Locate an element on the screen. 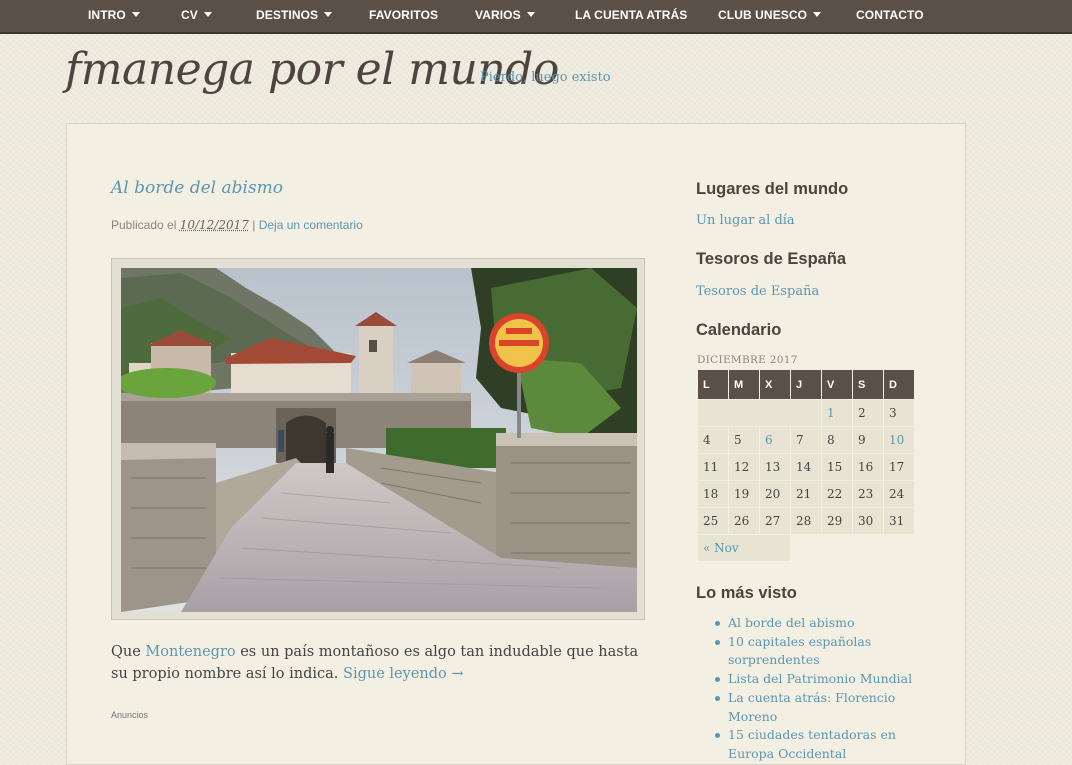 This screenshot has width=1072, height=765. nav-item-destinos: DESTINOS is located at coordinates (294, 16).